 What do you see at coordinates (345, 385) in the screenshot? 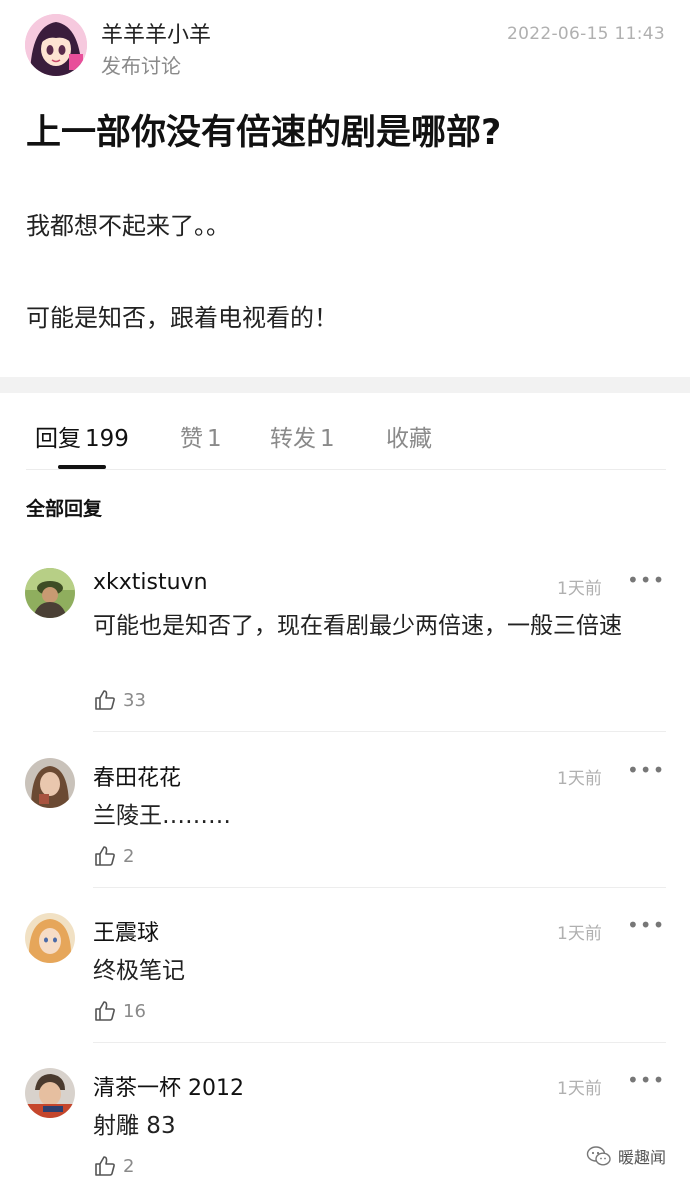
I see `section-separator` at bounding box center [345, 385].